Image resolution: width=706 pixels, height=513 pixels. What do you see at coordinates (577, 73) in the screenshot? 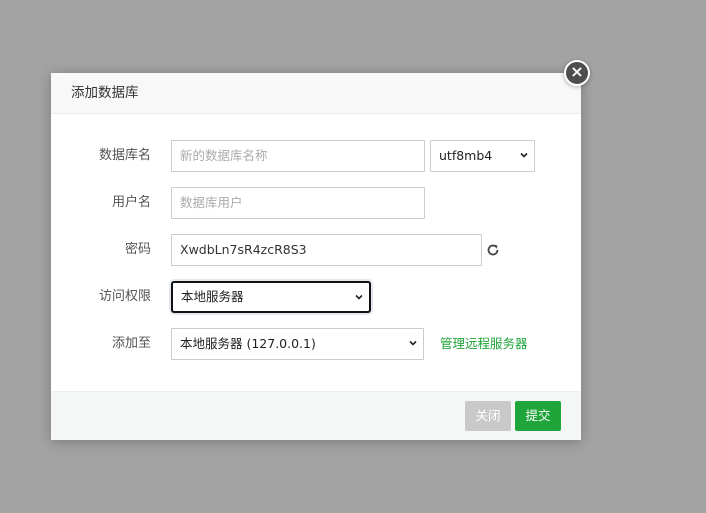
I see `close-icon: ×` at bounding box center [577, 73].